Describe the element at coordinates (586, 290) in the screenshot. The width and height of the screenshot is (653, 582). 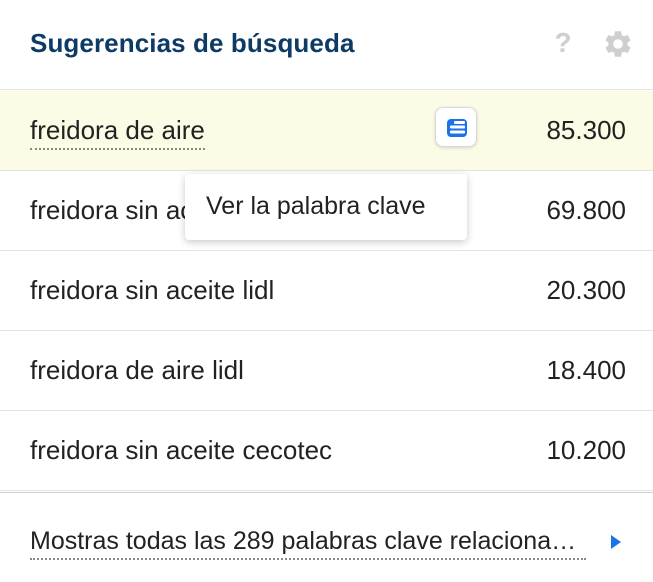
I see `search-volume: 20.300` at that location.